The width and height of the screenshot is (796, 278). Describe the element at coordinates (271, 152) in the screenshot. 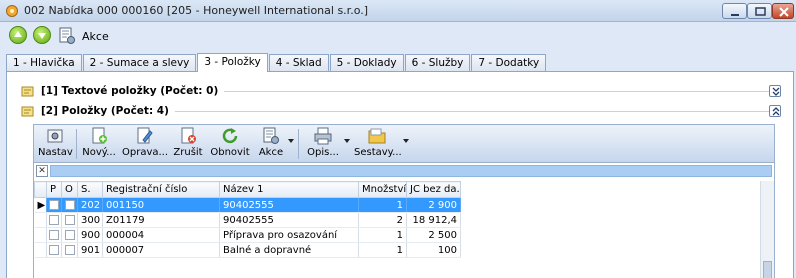

I see `akce-grid-label: Akce` at that location.